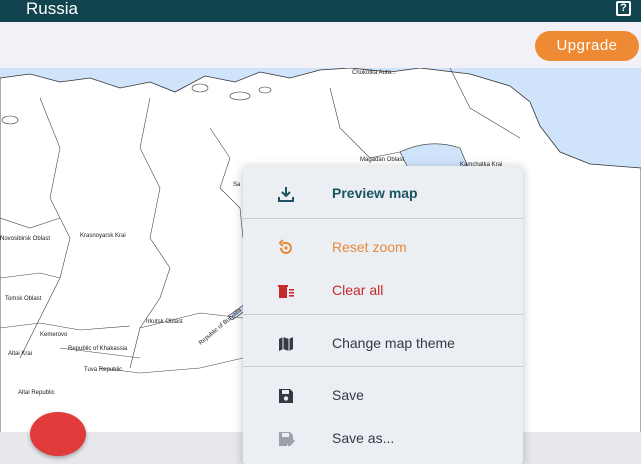  I want to click on menu-item-label: Reset zoom, so click(369, 247).